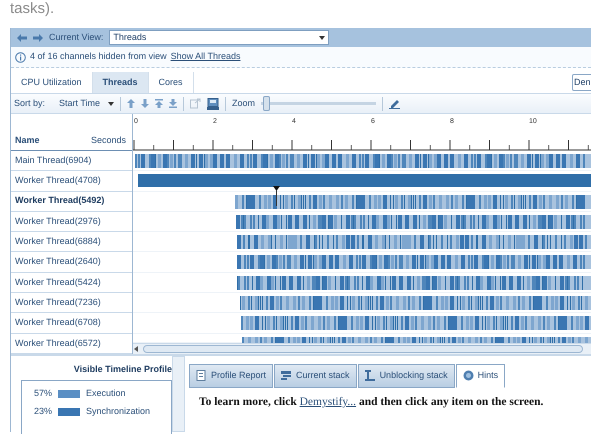  What do you see at coordinates (122, 369) in the screenshot?
I see `panel-title: Visible Timeline Profile` at bounding box center [122, 369].